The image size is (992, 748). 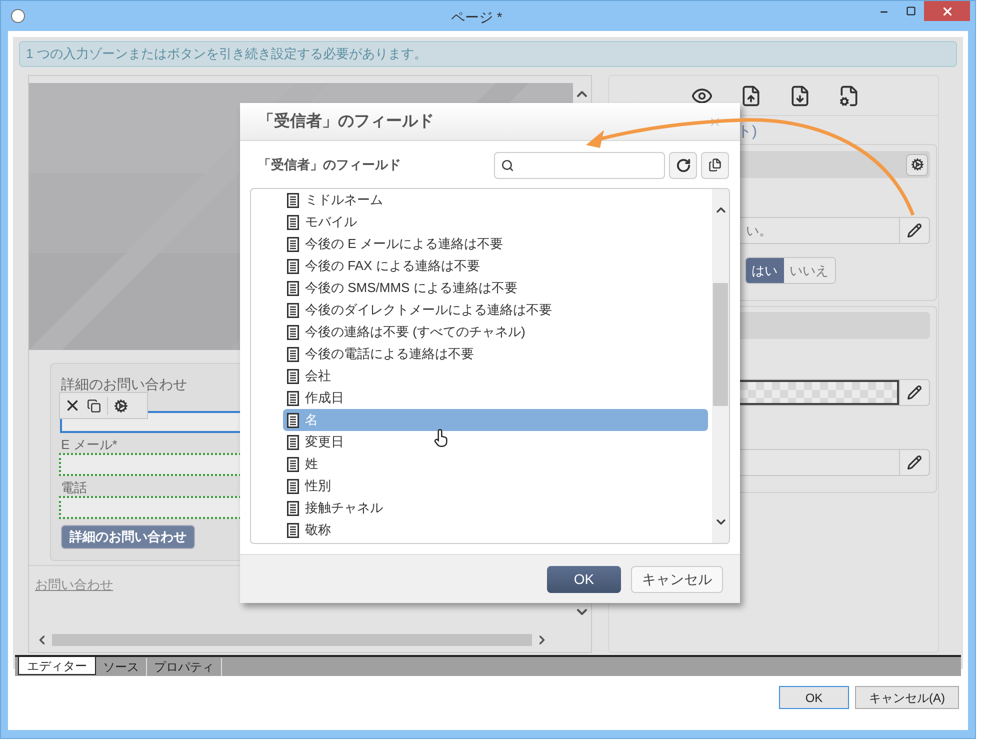 What do you see at coordinates (800, 95) in the screenshot?
I see `document-save-icon` at bounding box center [800, 95].